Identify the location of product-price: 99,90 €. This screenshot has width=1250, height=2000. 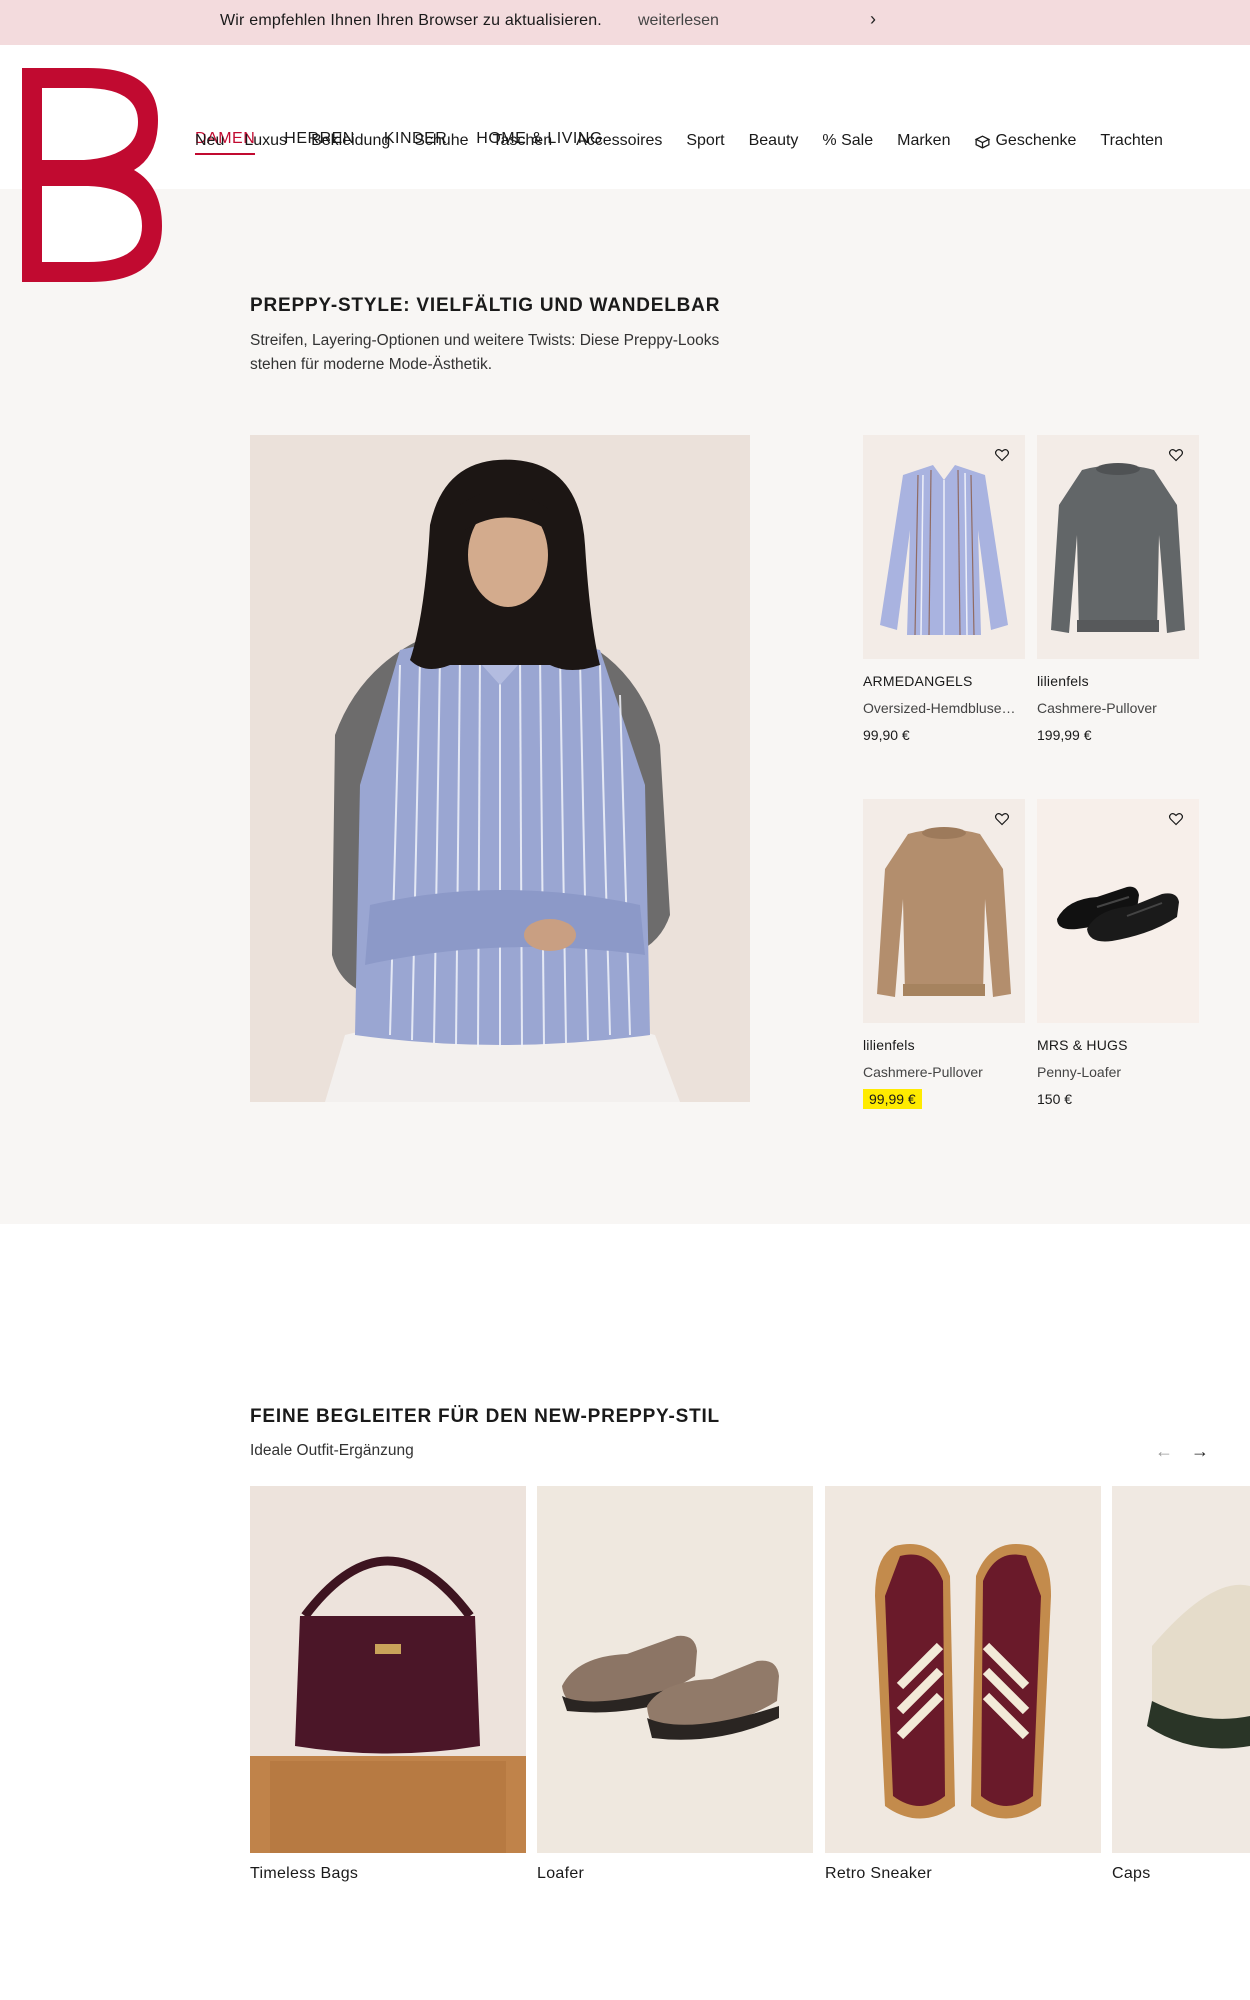
(886, 735).